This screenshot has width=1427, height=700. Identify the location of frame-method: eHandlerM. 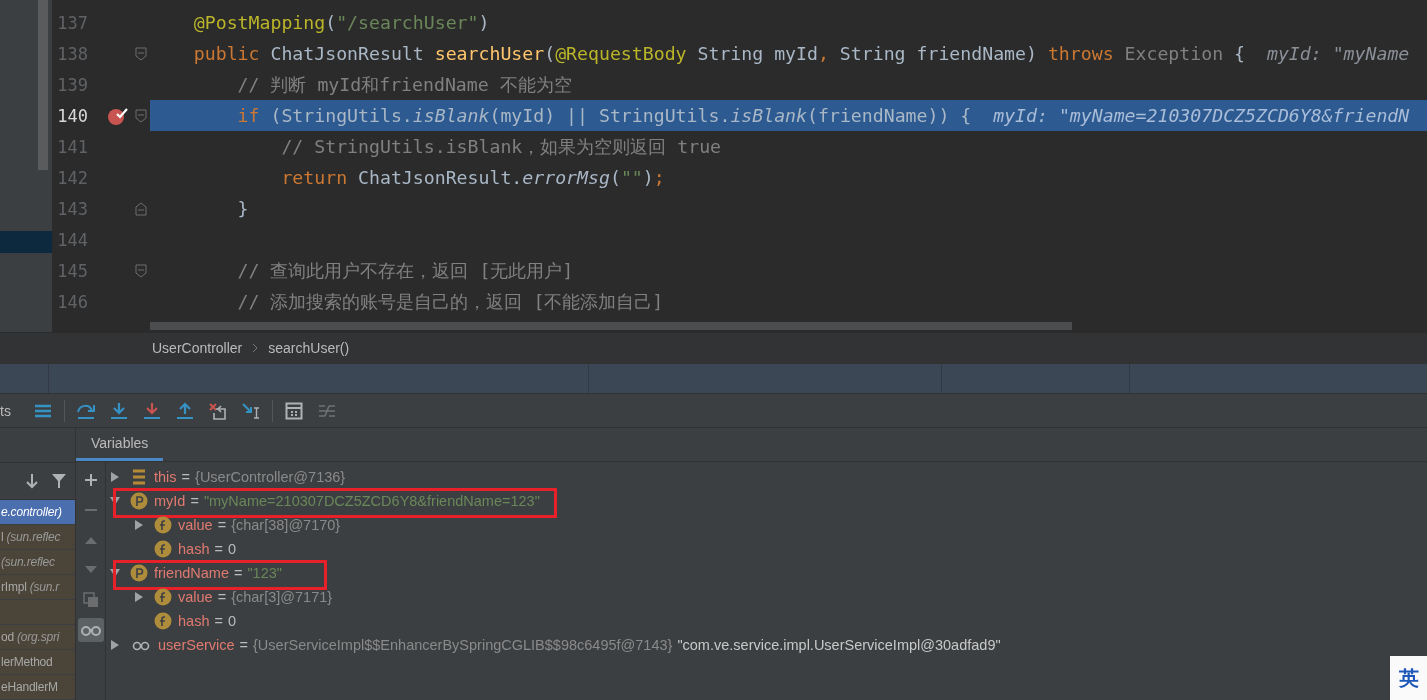
(29, 687).